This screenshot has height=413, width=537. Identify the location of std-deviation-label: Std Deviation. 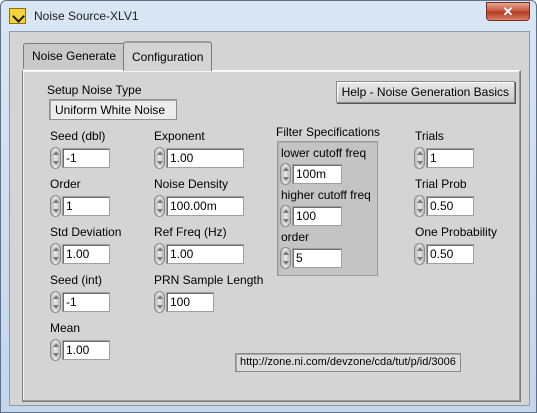
(86, 232).